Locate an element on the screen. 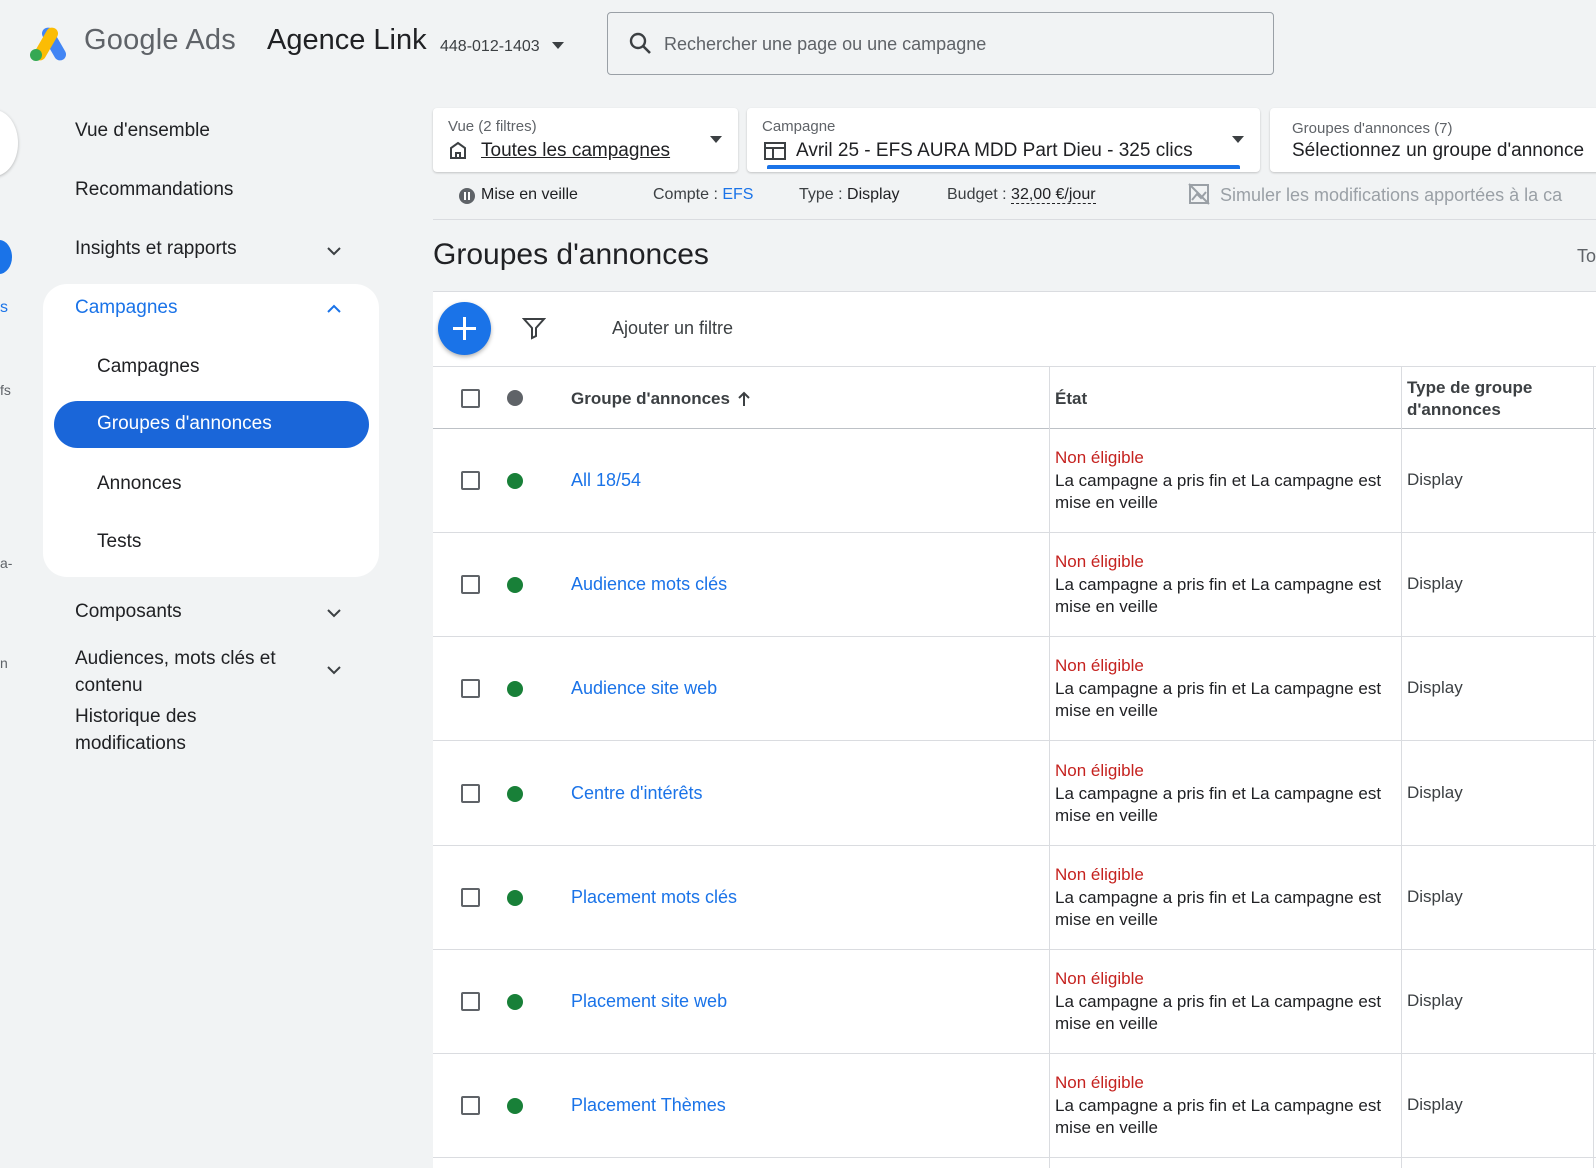 Image resolution: width=1596 pixels, height=1168 pixels. ad-group-name-link: Placement site web is located at coordinates (649, 1001).